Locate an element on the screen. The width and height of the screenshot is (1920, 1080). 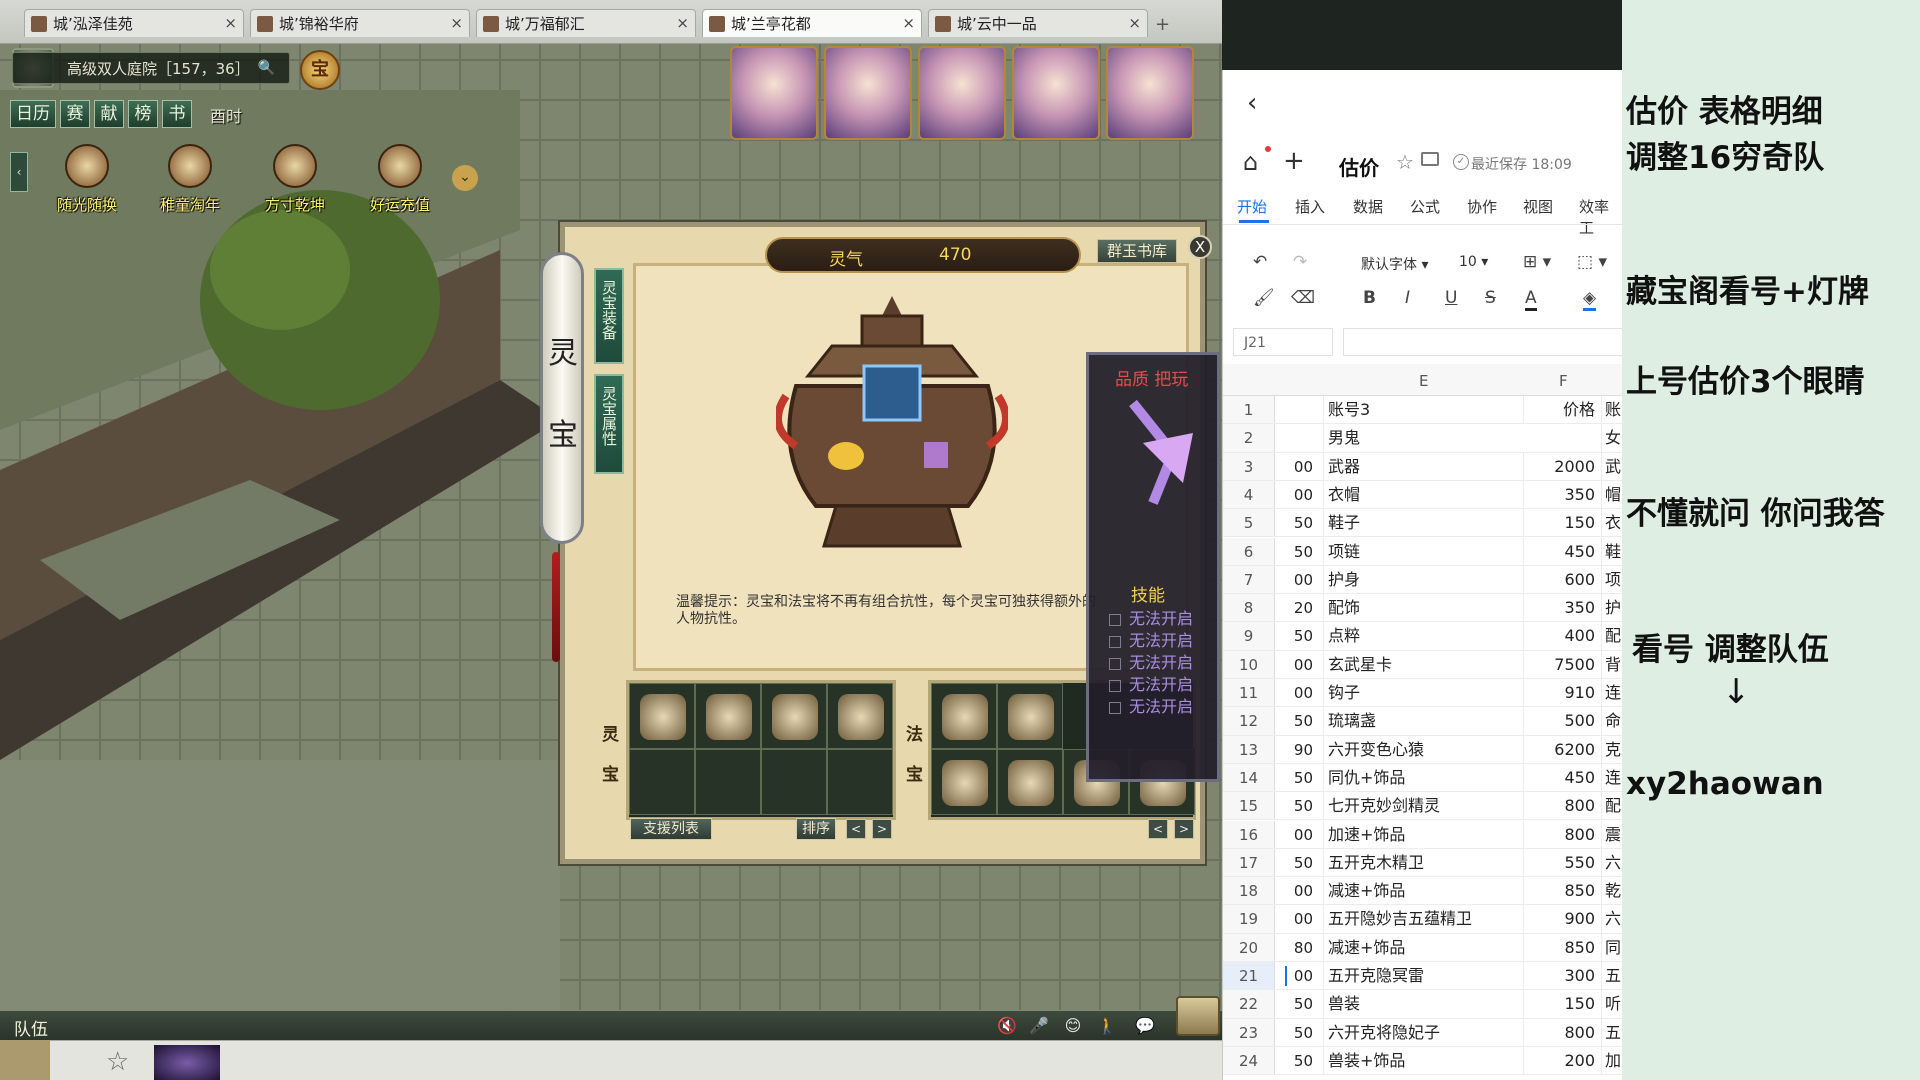
row-number: 22 is located at coordinates (1249, 1004).